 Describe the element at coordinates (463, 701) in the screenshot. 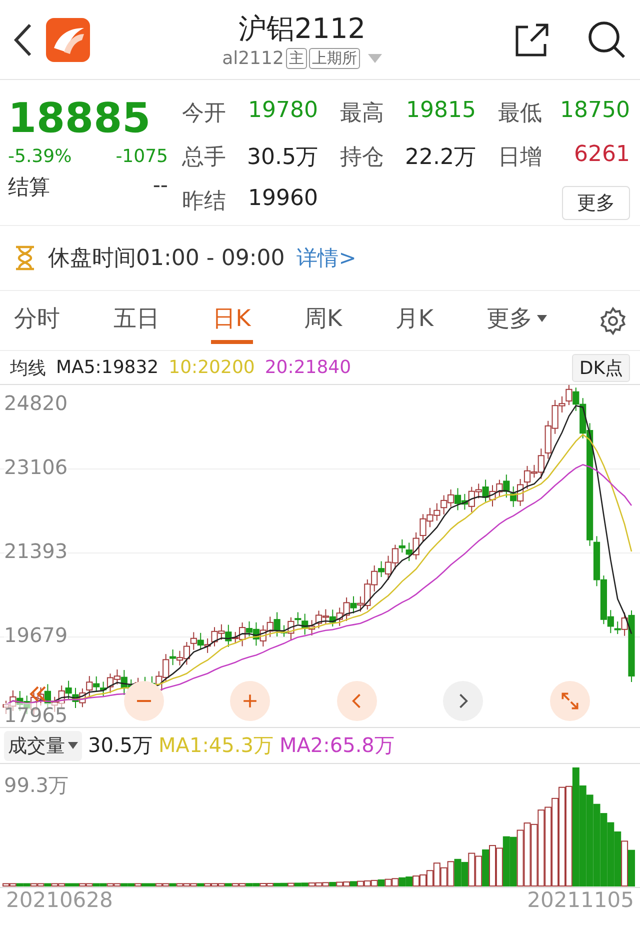

I see `scroll-right-button` at that location.